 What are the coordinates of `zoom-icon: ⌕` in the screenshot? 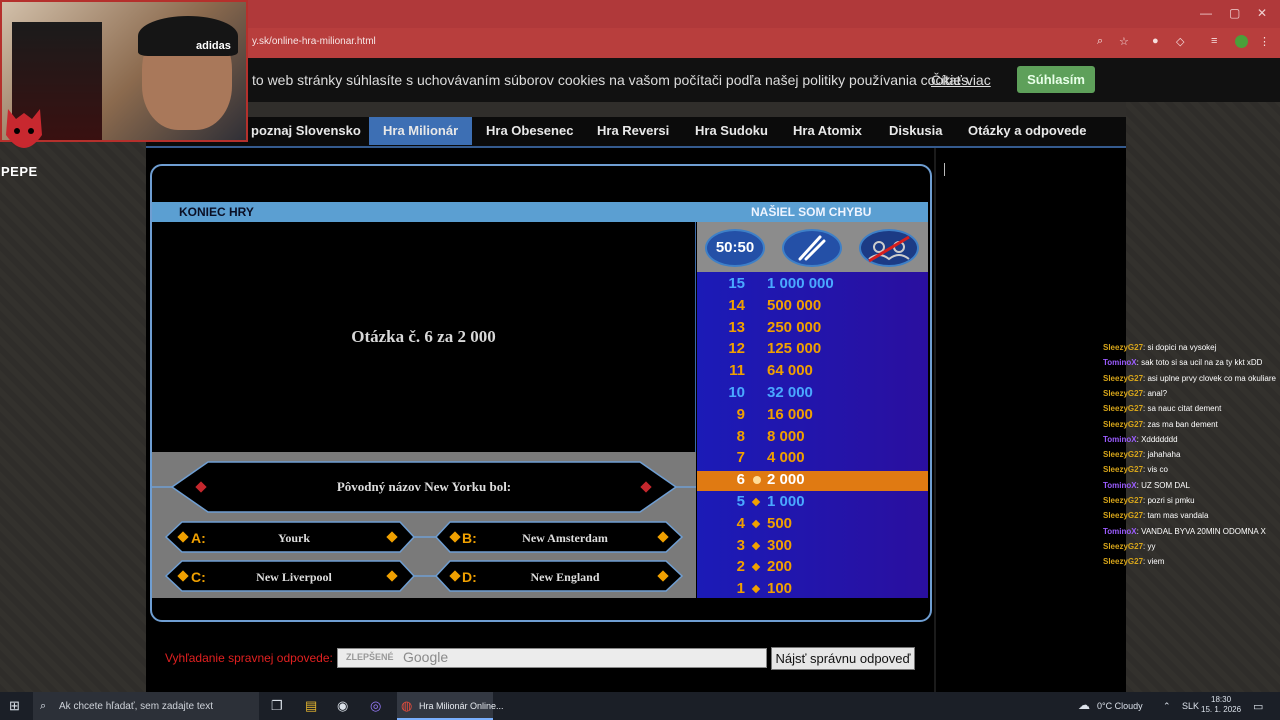 It's located at (1100, 41).